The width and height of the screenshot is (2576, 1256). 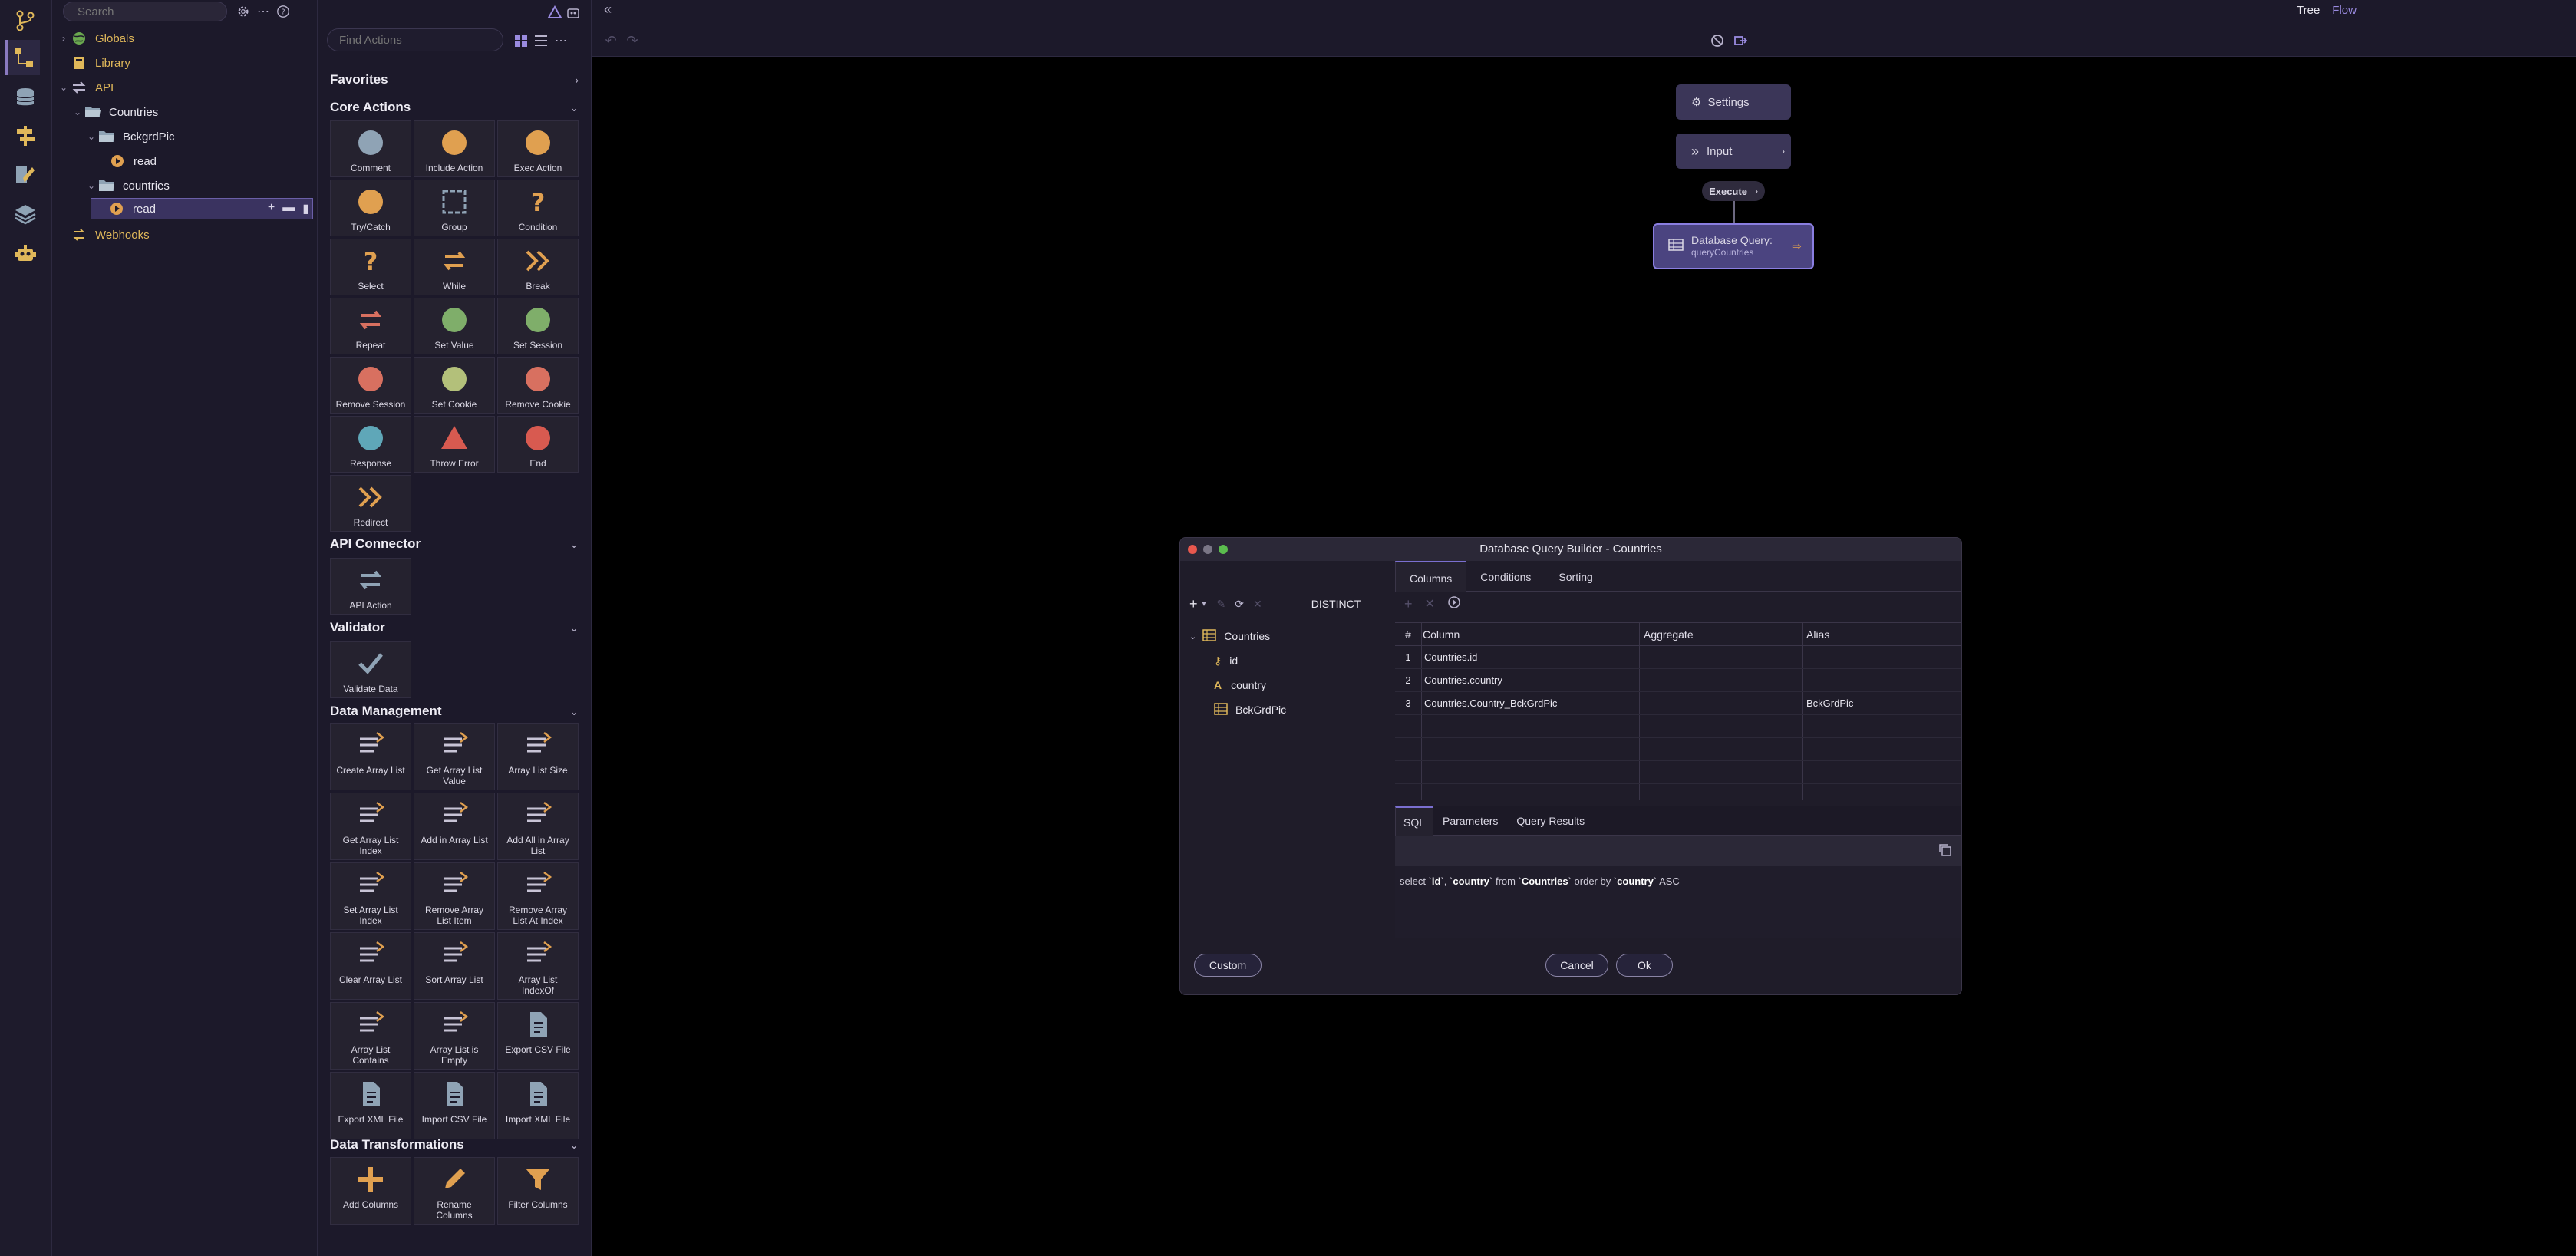 What do you see at coordinates (455, 1105) in the screenshot?
I see `action-tile: Import CSV File` at bounding box center [455, 1105].